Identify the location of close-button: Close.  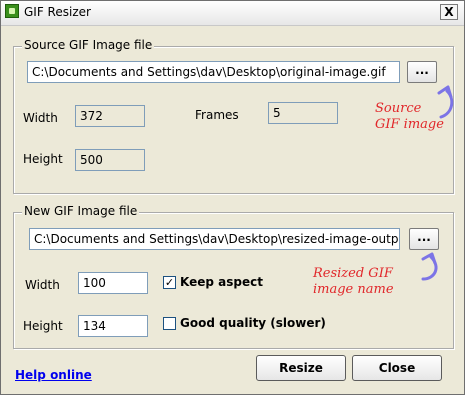
(397, 368).